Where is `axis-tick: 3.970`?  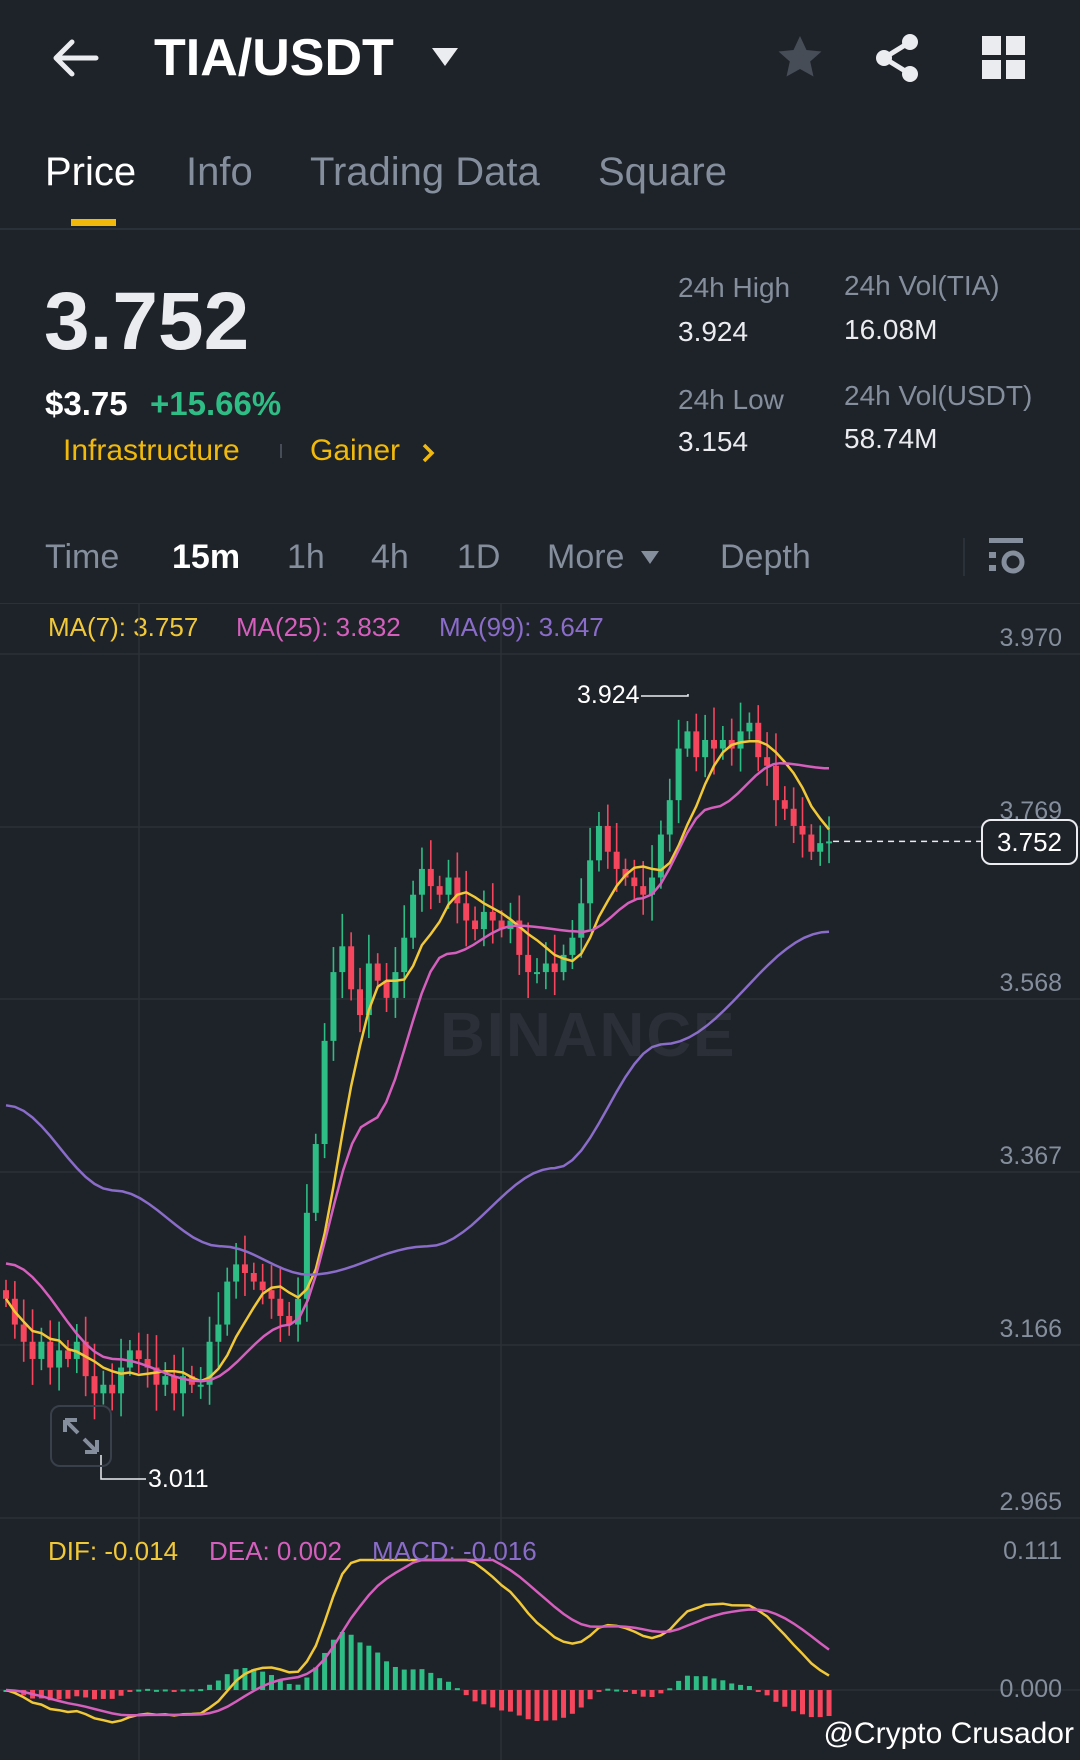 axis-tick: 3.970 is located at coordinates (1030, 638).